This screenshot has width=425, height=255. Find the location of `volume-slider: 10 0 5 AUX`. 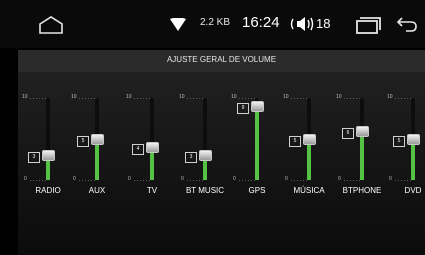

volume-slider: 10 0 5 AUX is located at coordinates (97, 163).